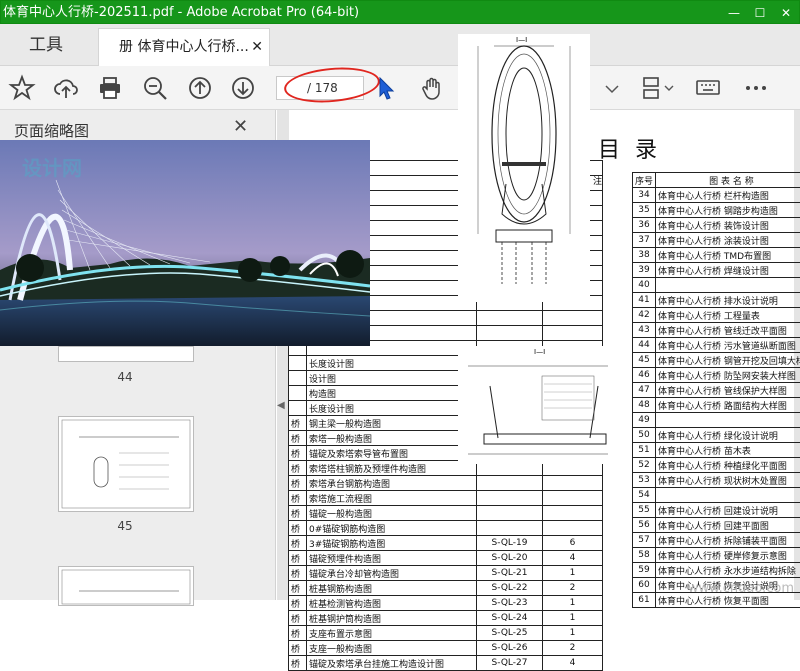  I want to click on table-row: 桥锚碇一般构造图, so click(446, 513).